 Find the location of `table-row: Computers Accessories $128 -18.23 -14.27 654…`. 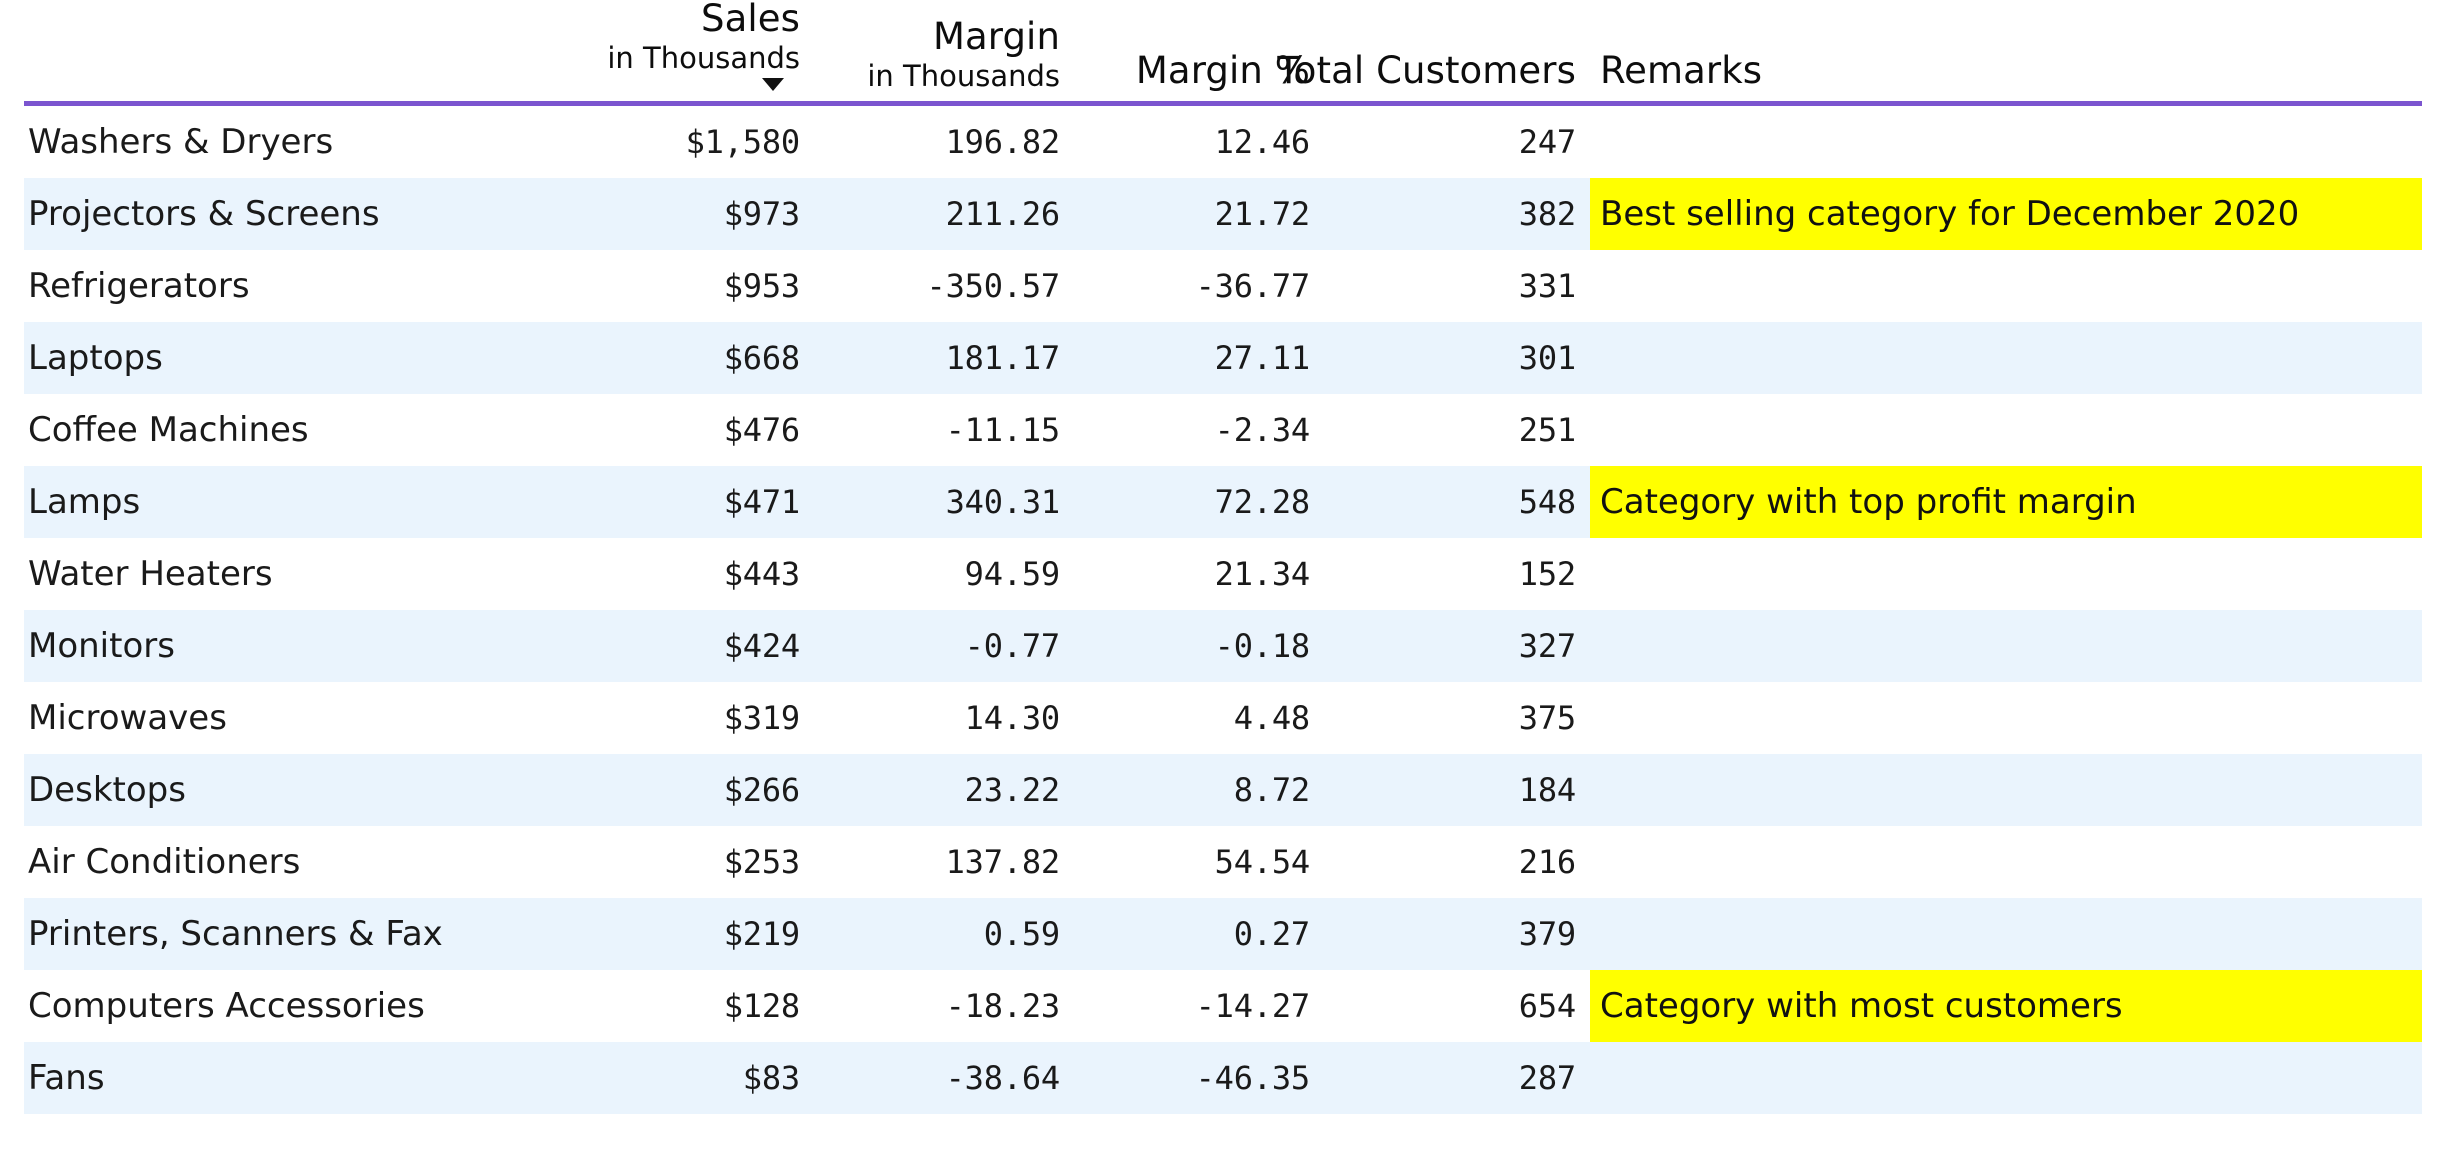

table-row: Computers Accessories $128 -18.23 -14.27 654… is located at coordinates (1223, 1006).